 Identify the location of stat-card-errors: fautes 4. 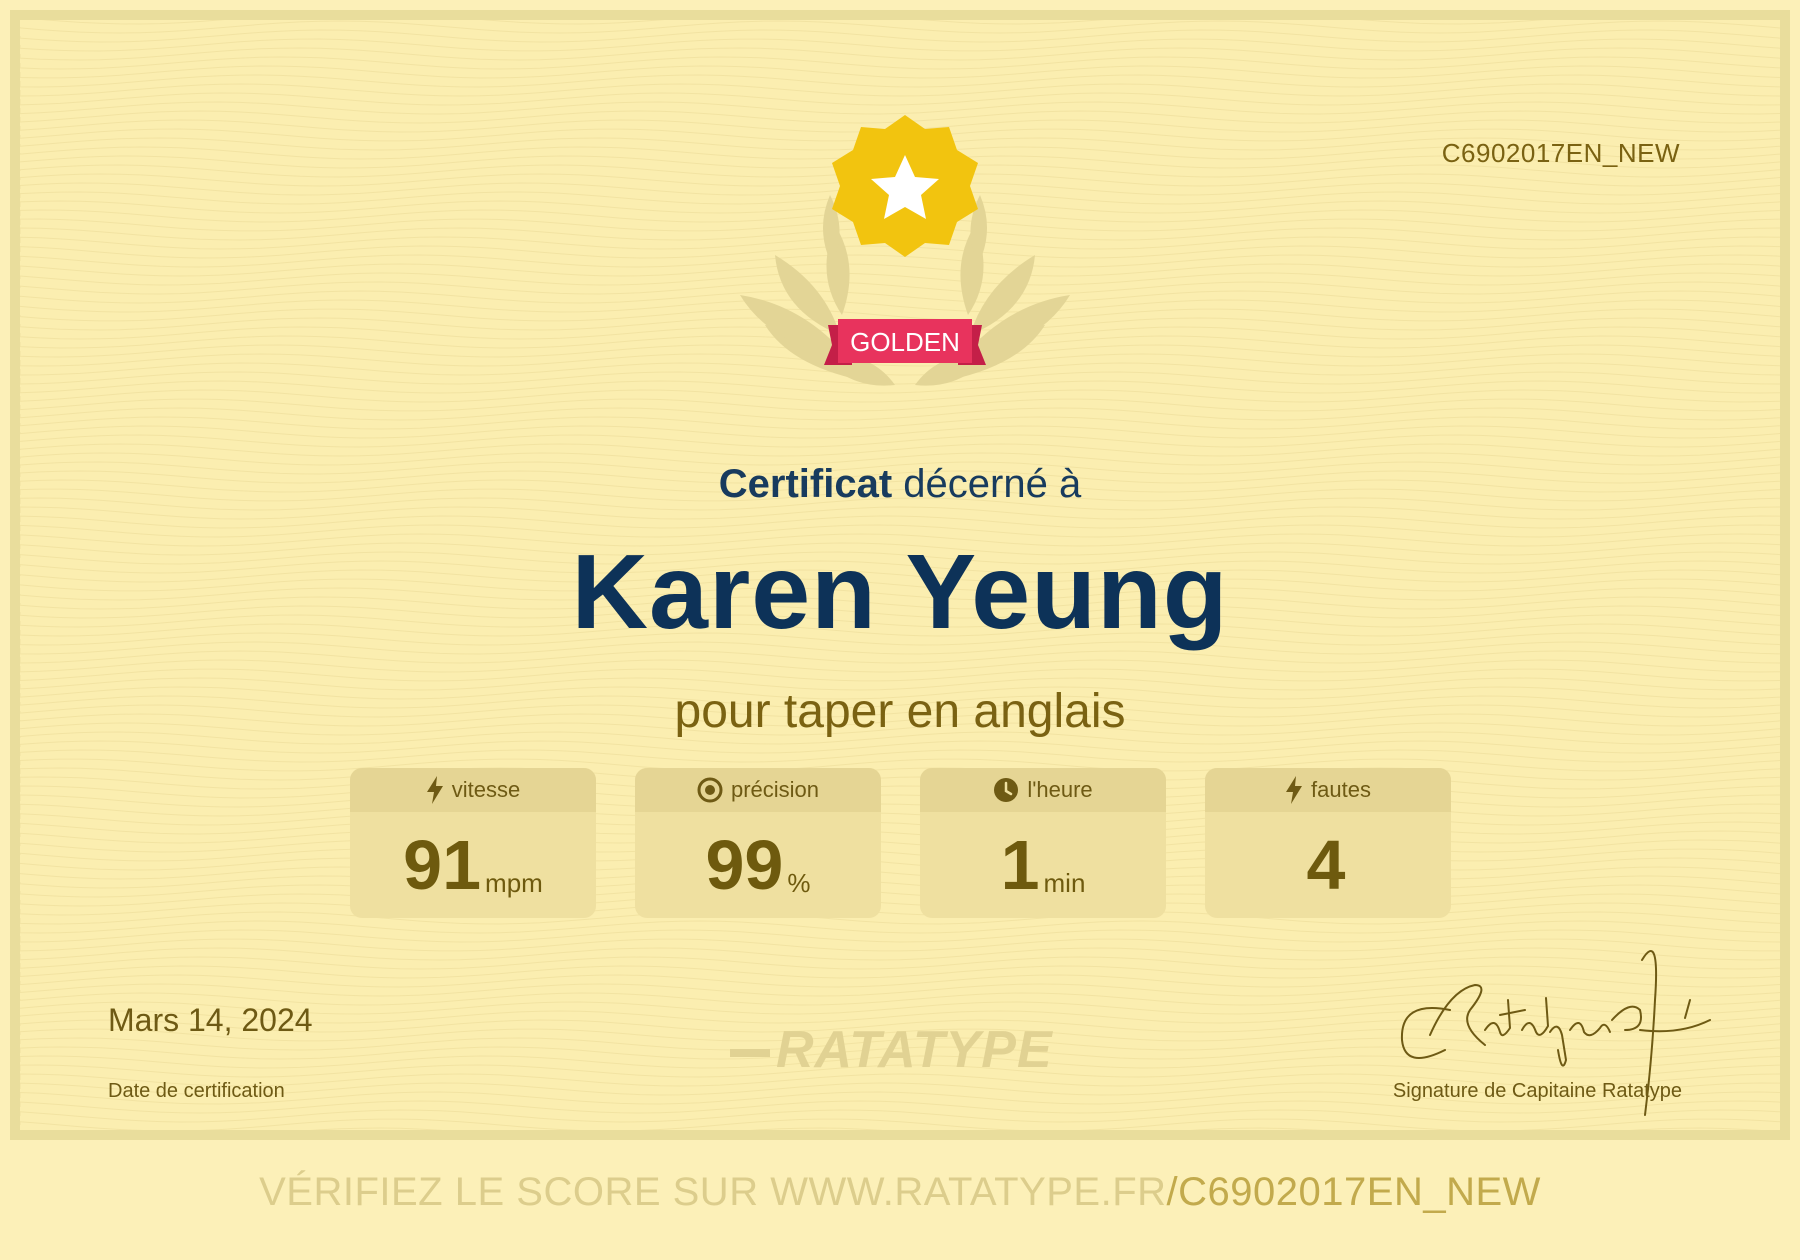
(1328, 843).